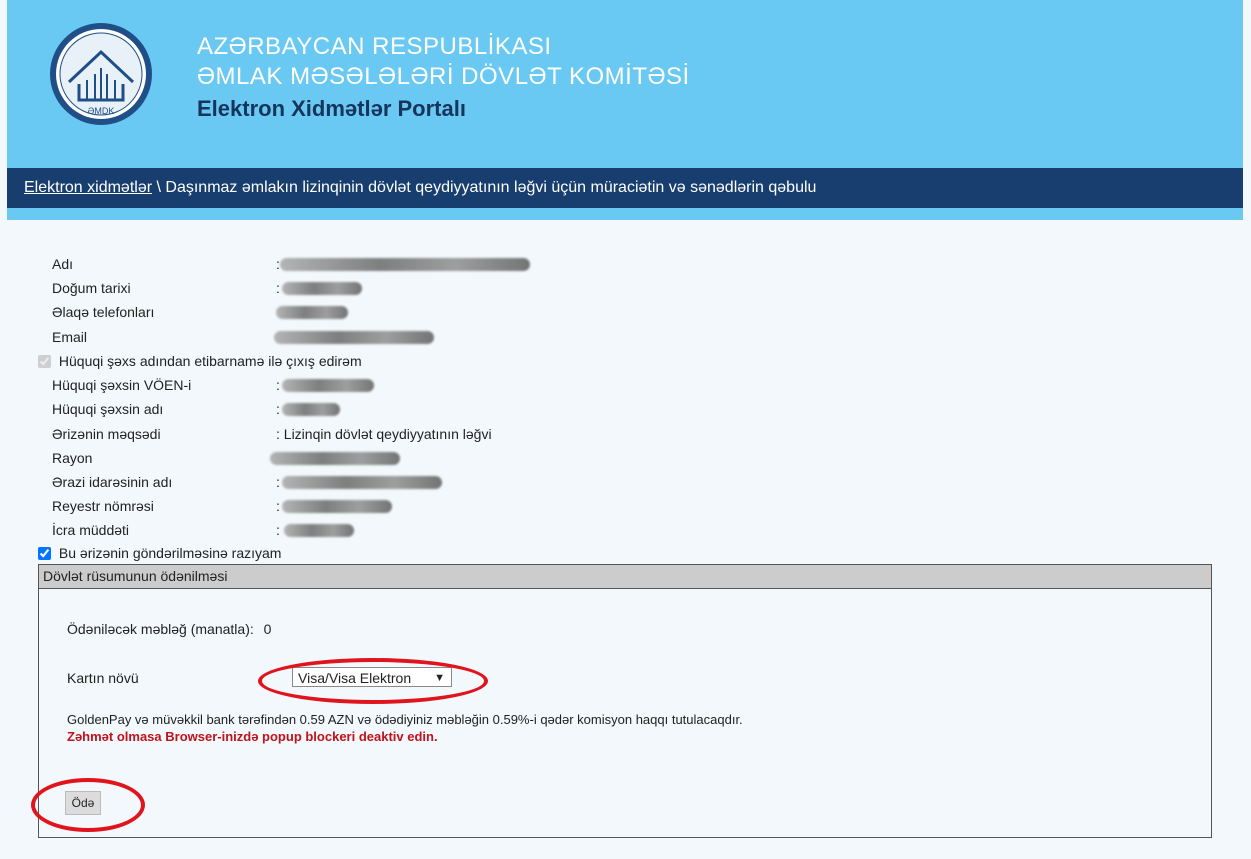  I want to click on field-value-purpose: : Lizinqin dövlət qeydiyyatının ləğvi, so click(384, 434).